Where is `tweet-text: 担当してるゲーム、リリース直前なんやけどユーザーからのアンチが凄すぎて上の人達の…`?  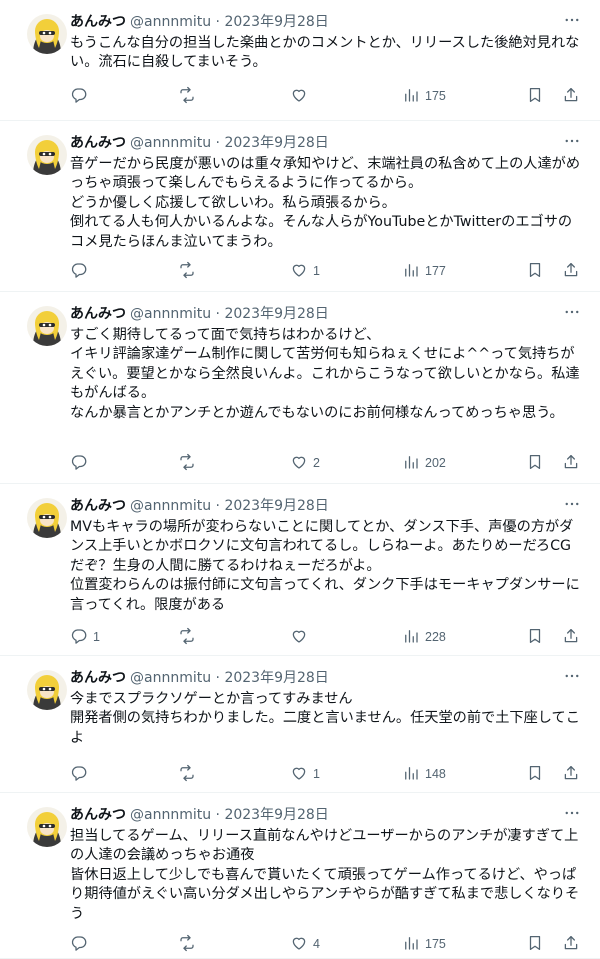
tweet-text: 担当してるゲーム、リリース直前なんやけどユーザーからのアンチが凄すぎて上の人達の… is located at coordinates (325, 875).